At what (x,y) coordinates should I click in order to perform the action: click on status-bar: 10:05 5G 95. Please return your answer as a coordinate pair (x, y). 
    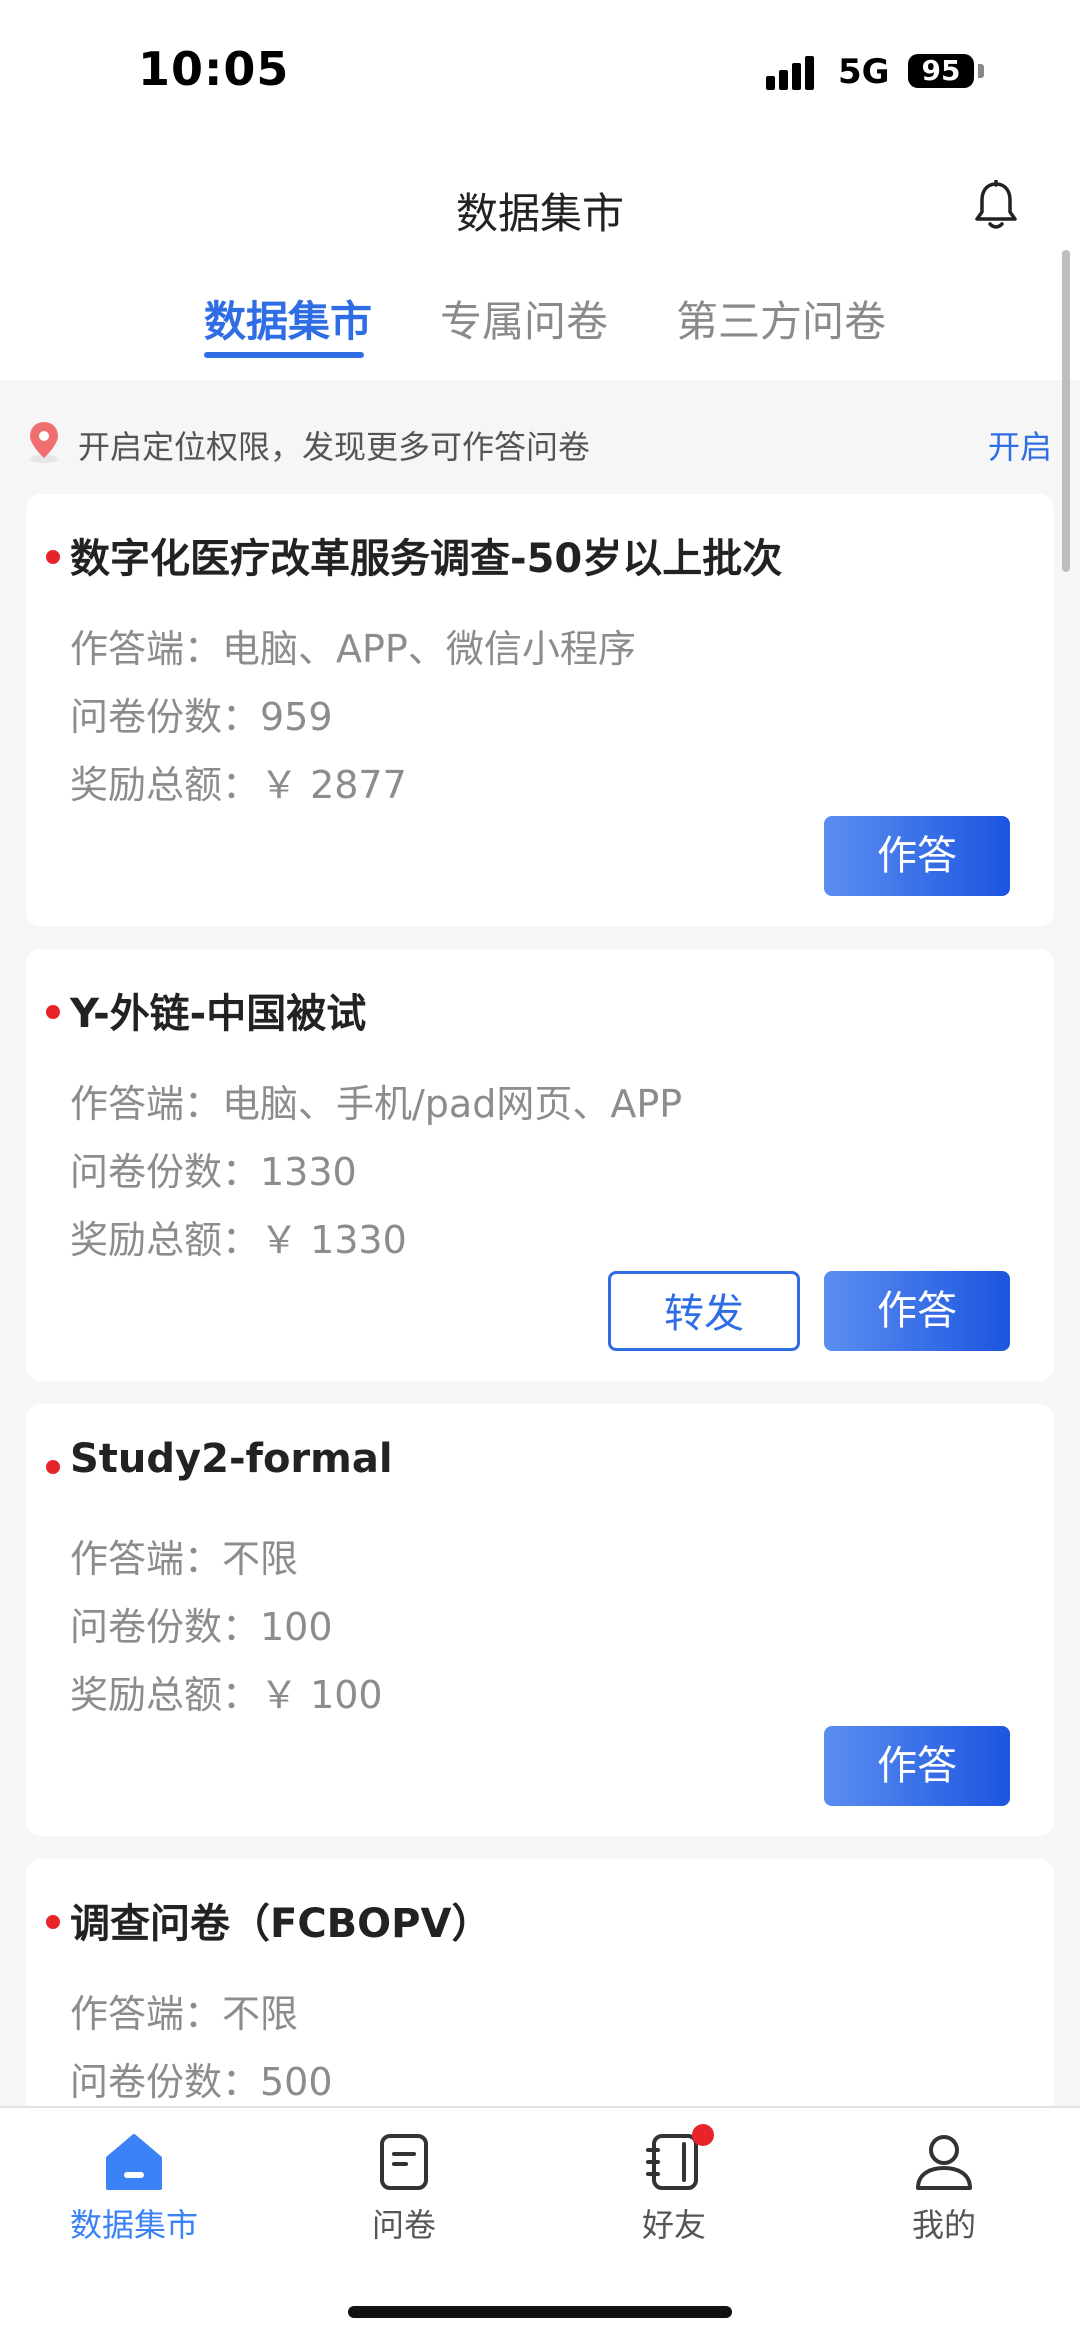
    Looking at the image, I should click on (540, 75).